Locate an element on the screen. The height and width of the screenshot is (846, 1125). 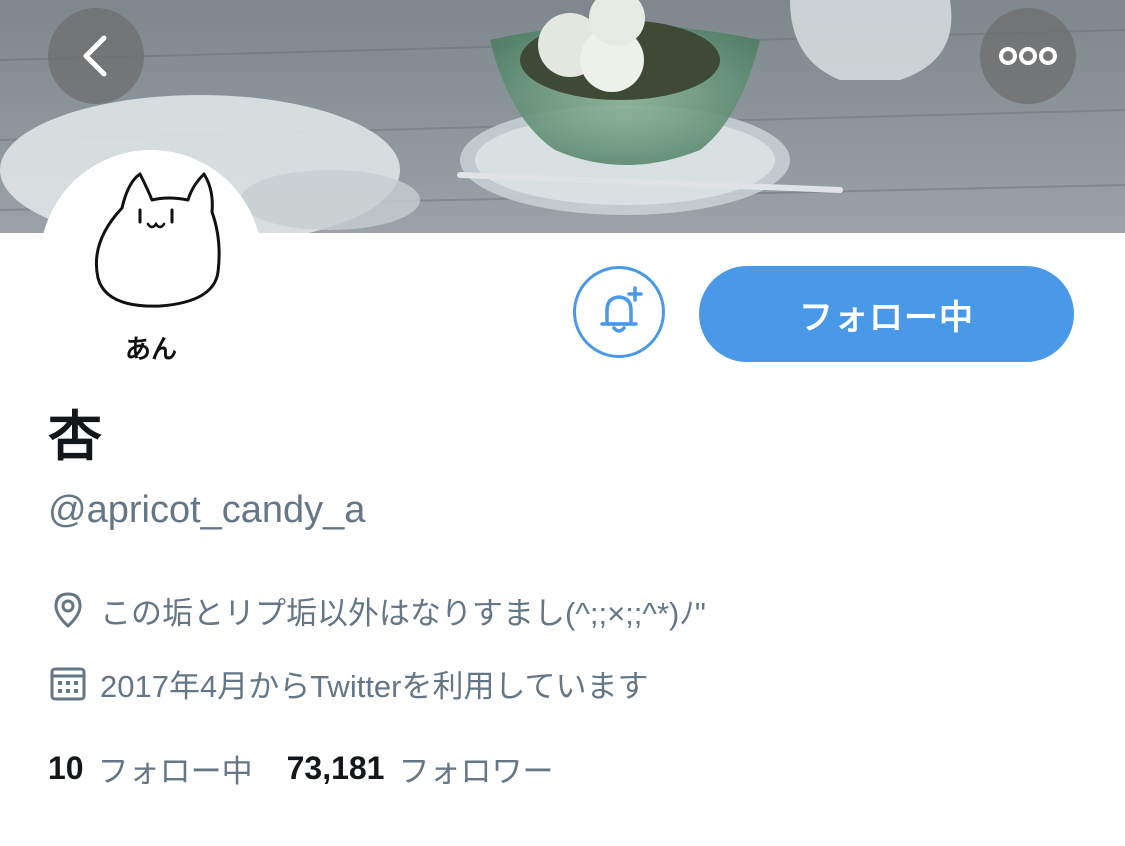
location-text: この垢とリプ垢以外はなりすまし(^;;×;;^*)ﾉ" is located at coordinates (403, 613).